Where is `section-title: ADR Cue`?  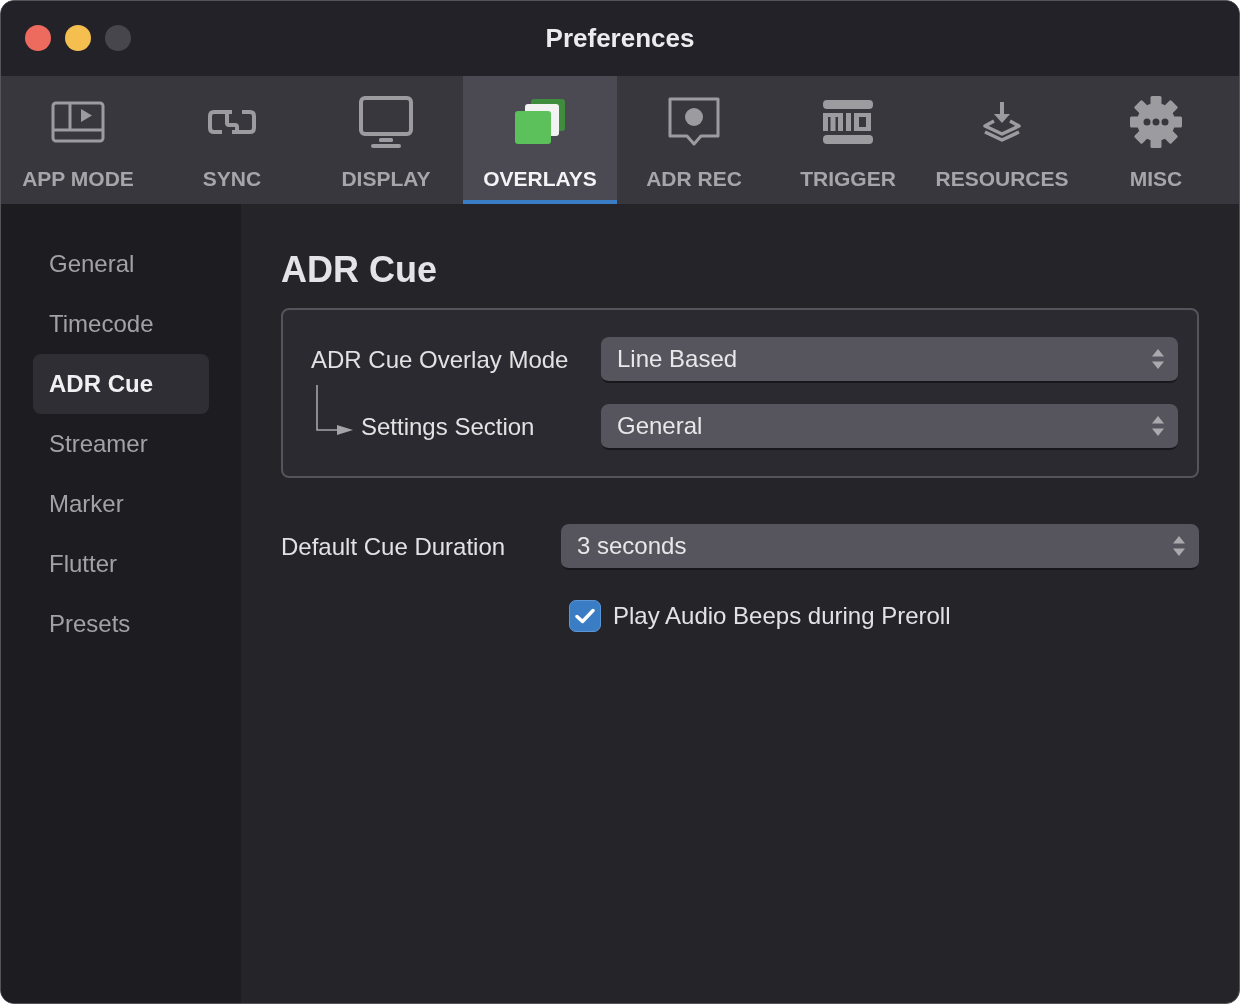 section-title: ADR Cue is located at coordinates (359, 270).